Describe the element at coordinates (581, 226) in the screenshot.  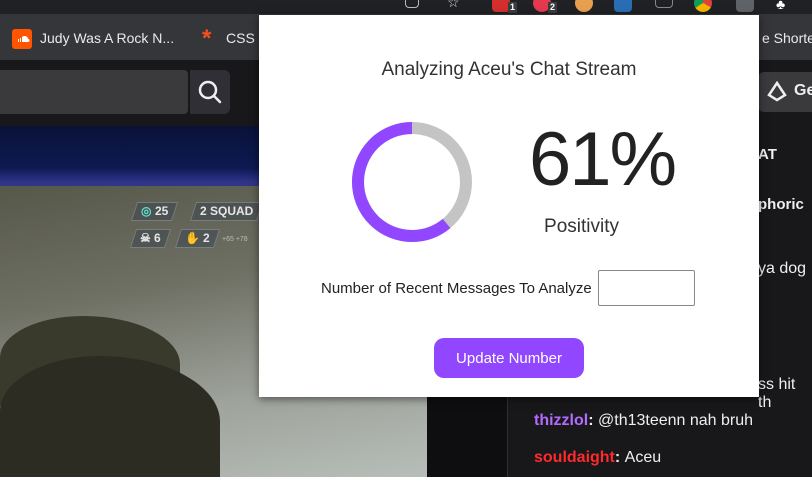
I see `positivity-label: Positivity` at that location.